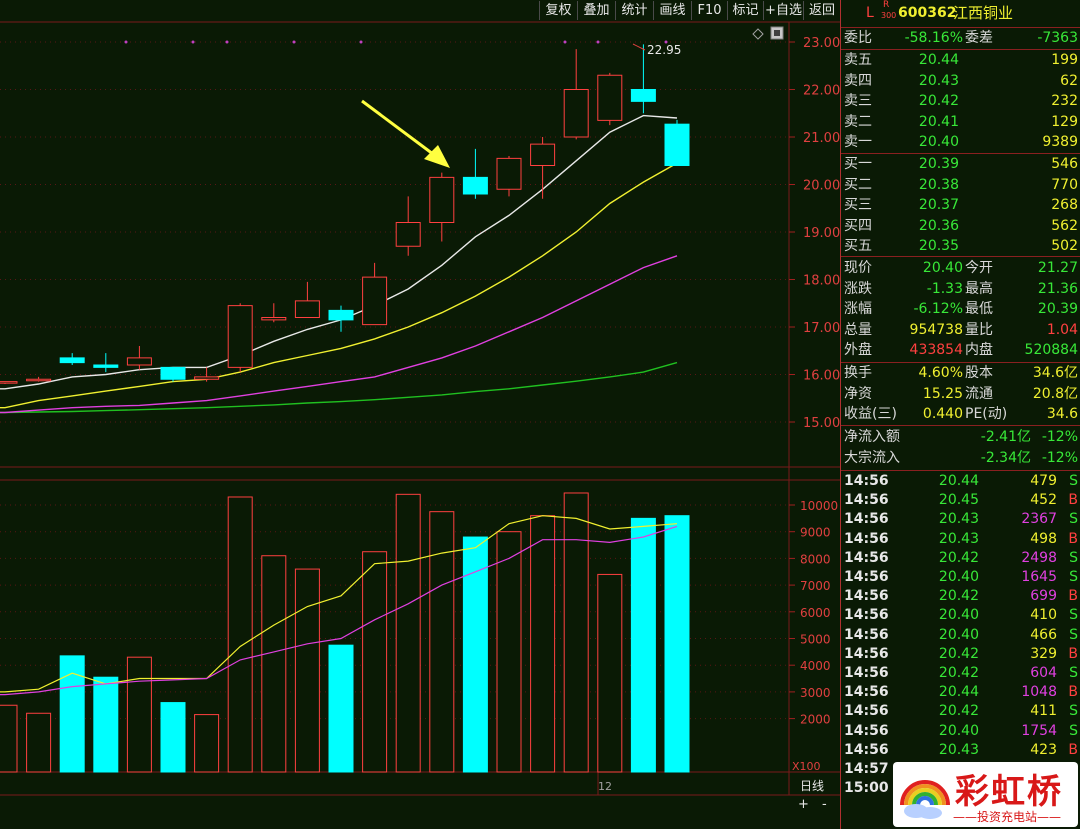  I want to click on tick-time: 15:00, so click(866, 788).